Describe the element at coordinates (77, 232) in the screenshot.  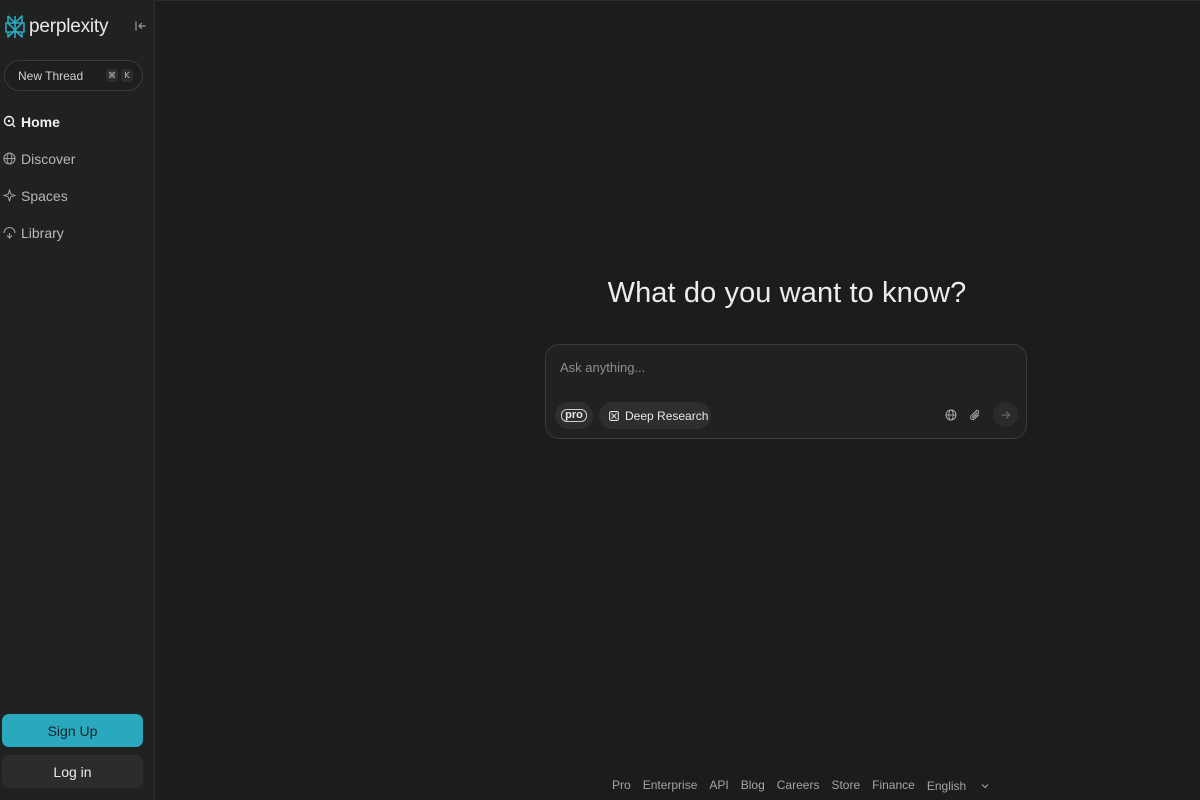
I see `sidebar-item-library: Library` at that location.